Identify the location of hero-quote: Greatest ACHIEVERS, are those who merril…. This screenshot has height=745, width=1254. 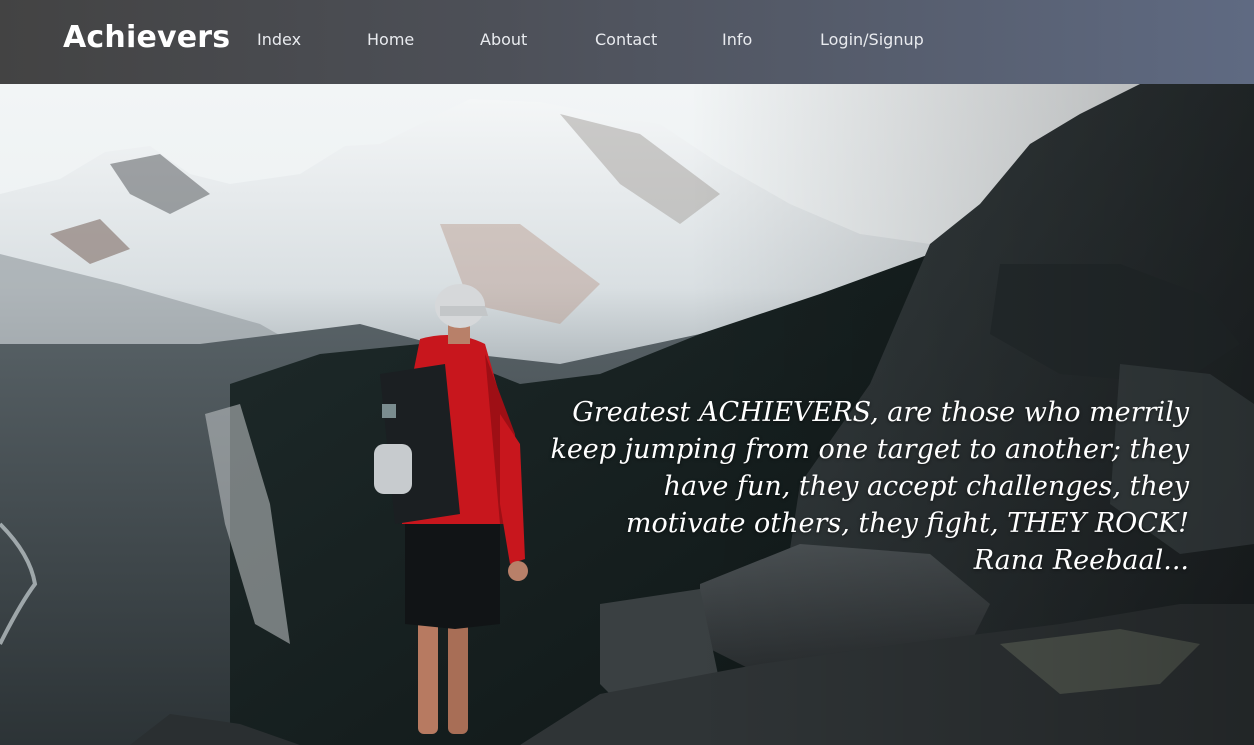
(869, 486).